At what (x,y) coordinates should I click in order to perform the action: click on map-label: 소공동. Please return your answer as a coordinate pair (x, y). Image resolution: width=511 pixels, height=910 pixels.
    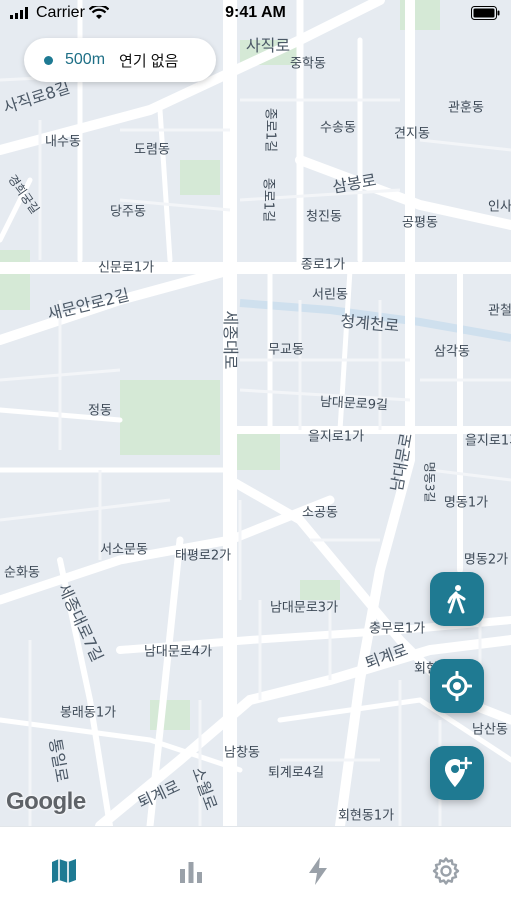
    Looking at the image, I should click on (320, 513).